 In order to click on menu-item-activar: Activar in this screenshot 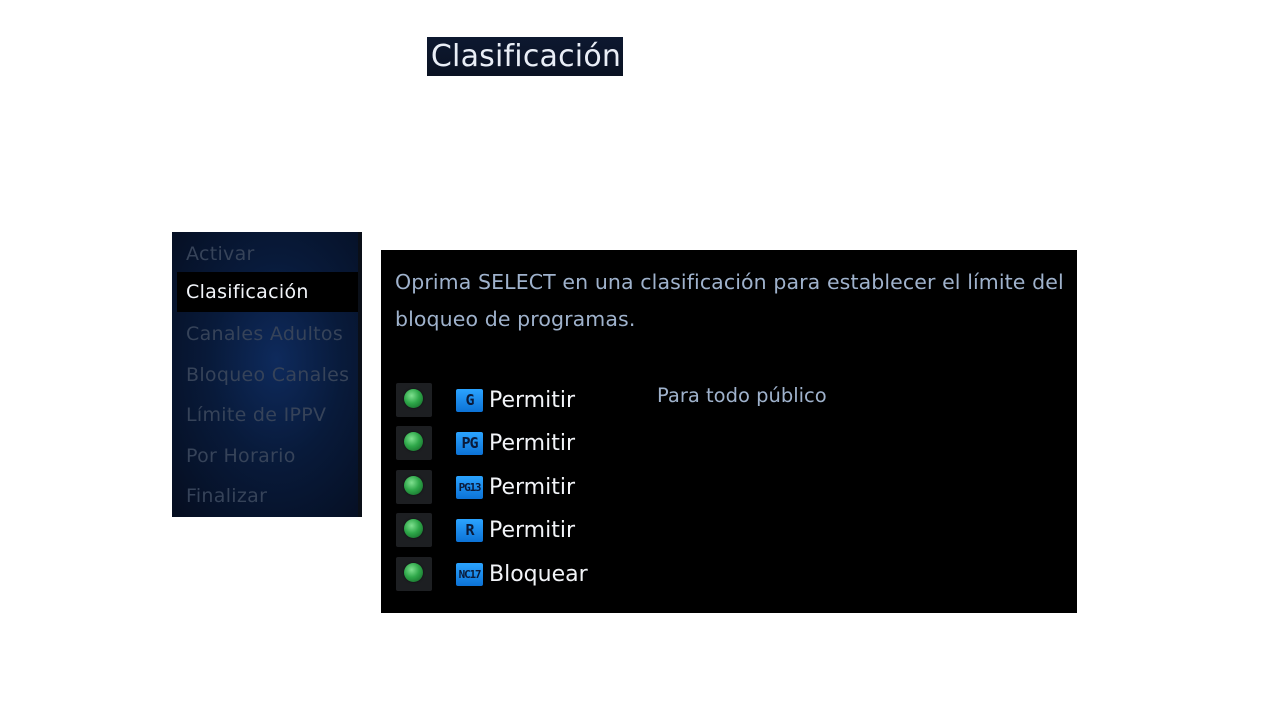, I will do `click(220, 254)`.